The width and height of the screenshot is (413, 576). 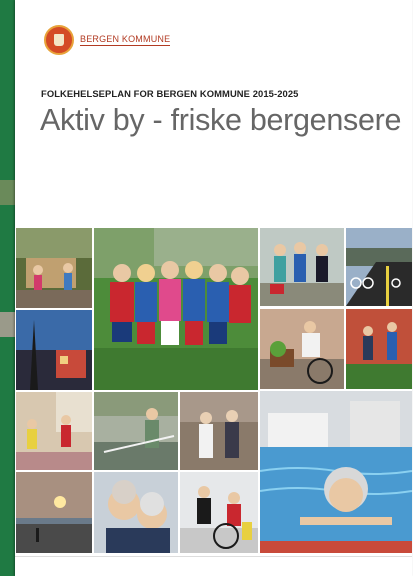 What do you see at coordinates (379, 349) in the screenshot?
I see `photo-boy-playing` at bounding box center [379, 349].